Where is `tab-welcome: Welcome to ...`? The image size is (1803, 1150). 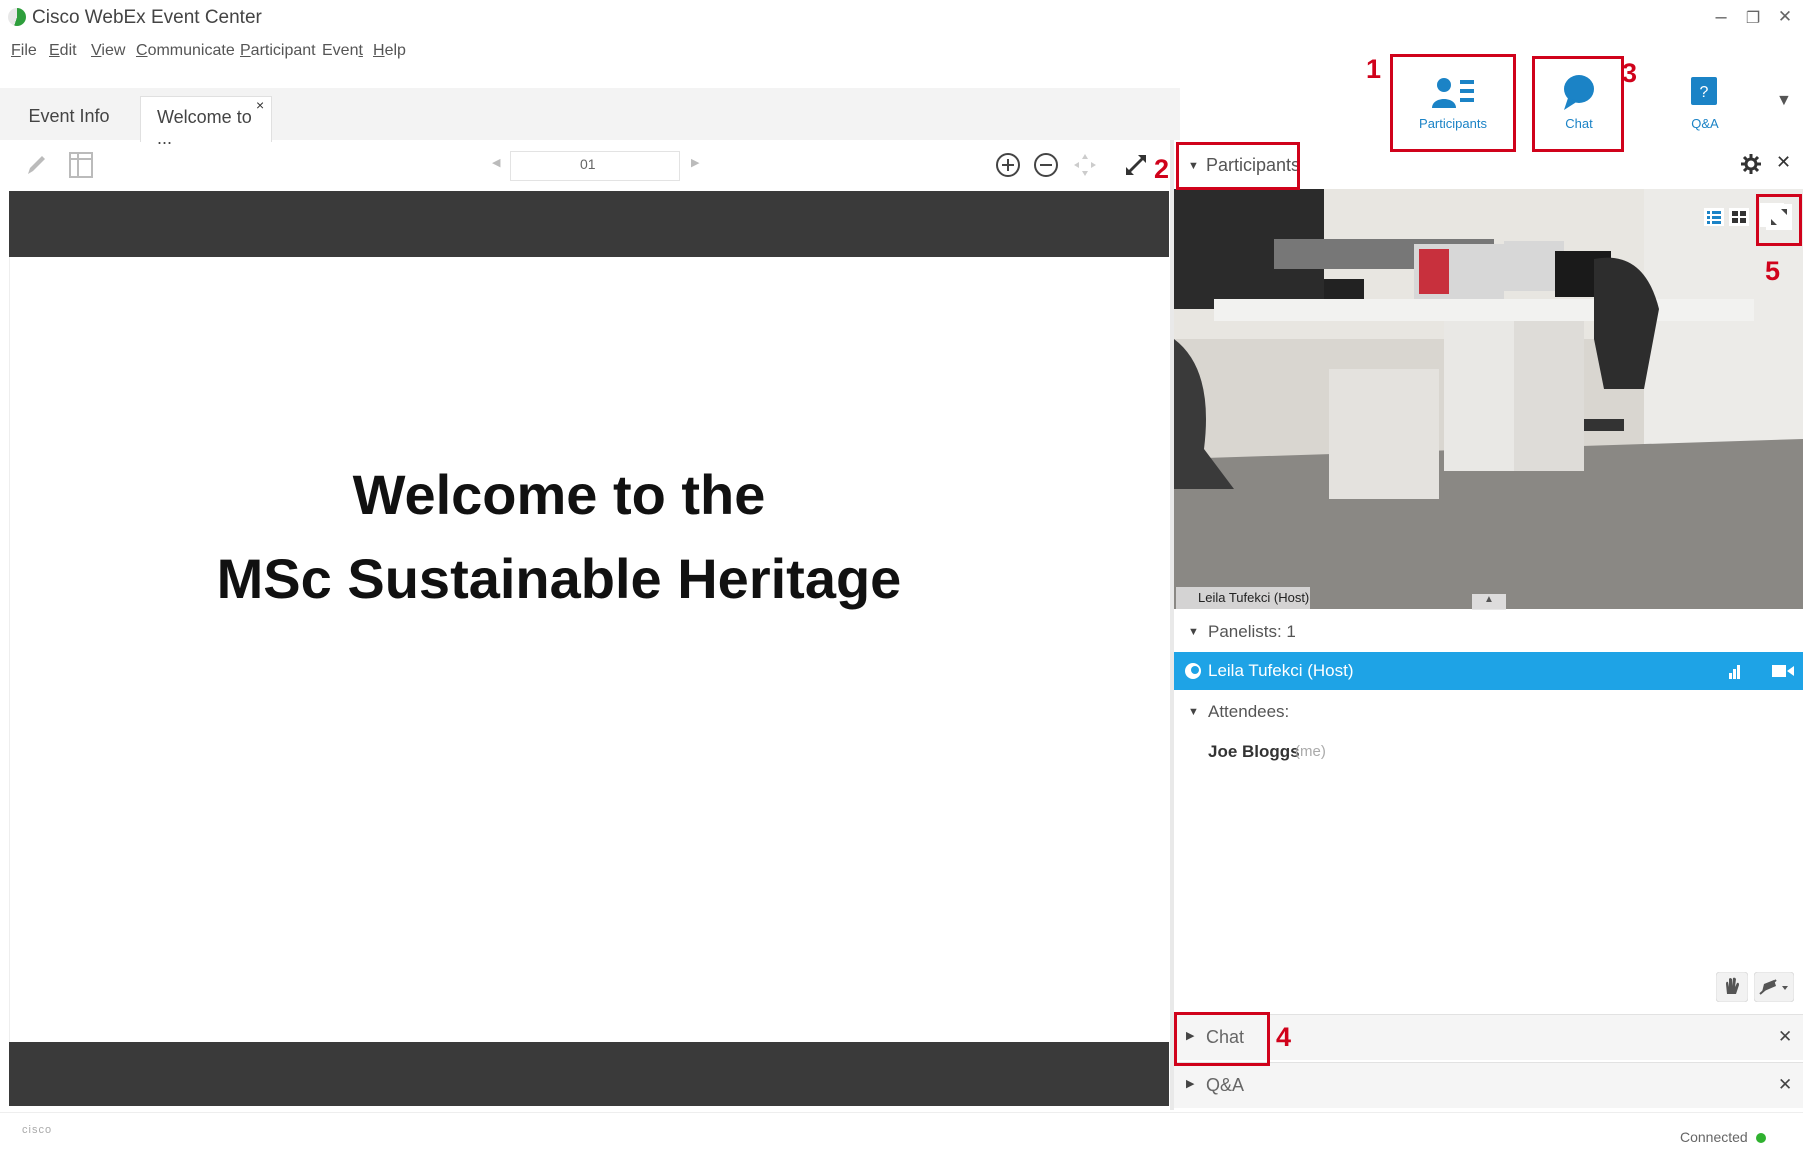
tab-welcome: Welcome to ... is located at coordinates (206, 122).